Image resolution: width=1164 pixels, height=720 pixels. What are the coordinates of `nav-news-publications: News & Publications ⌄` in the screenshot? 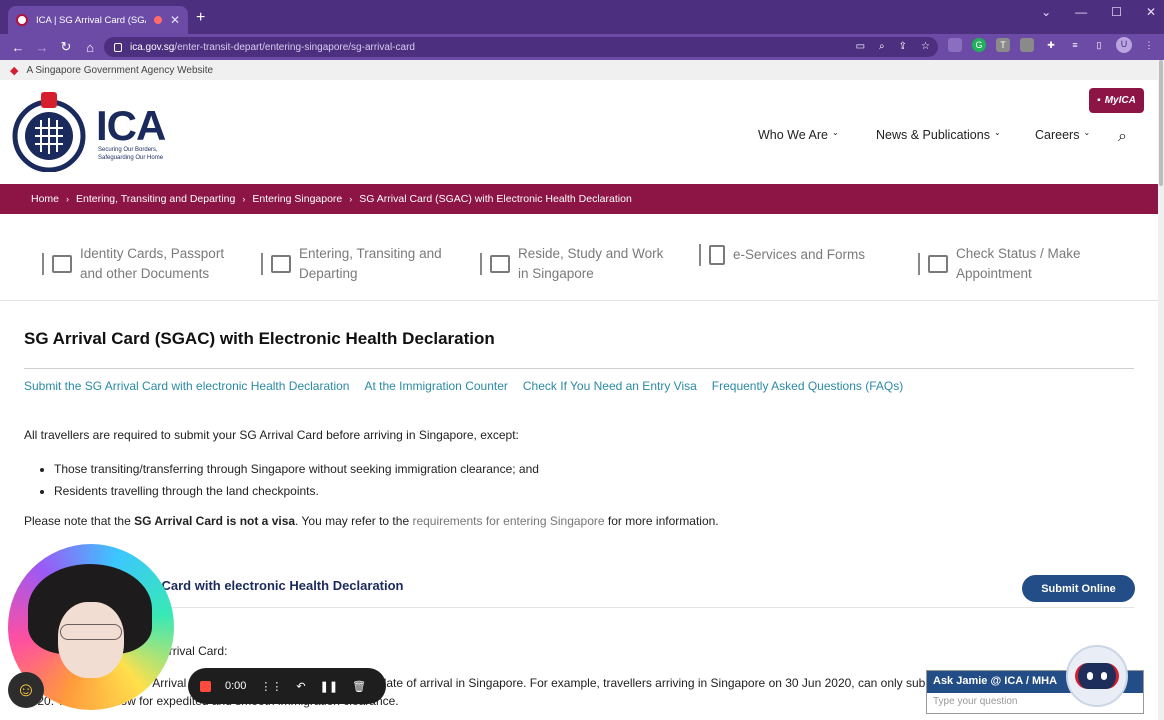 It's located at (938, 135).